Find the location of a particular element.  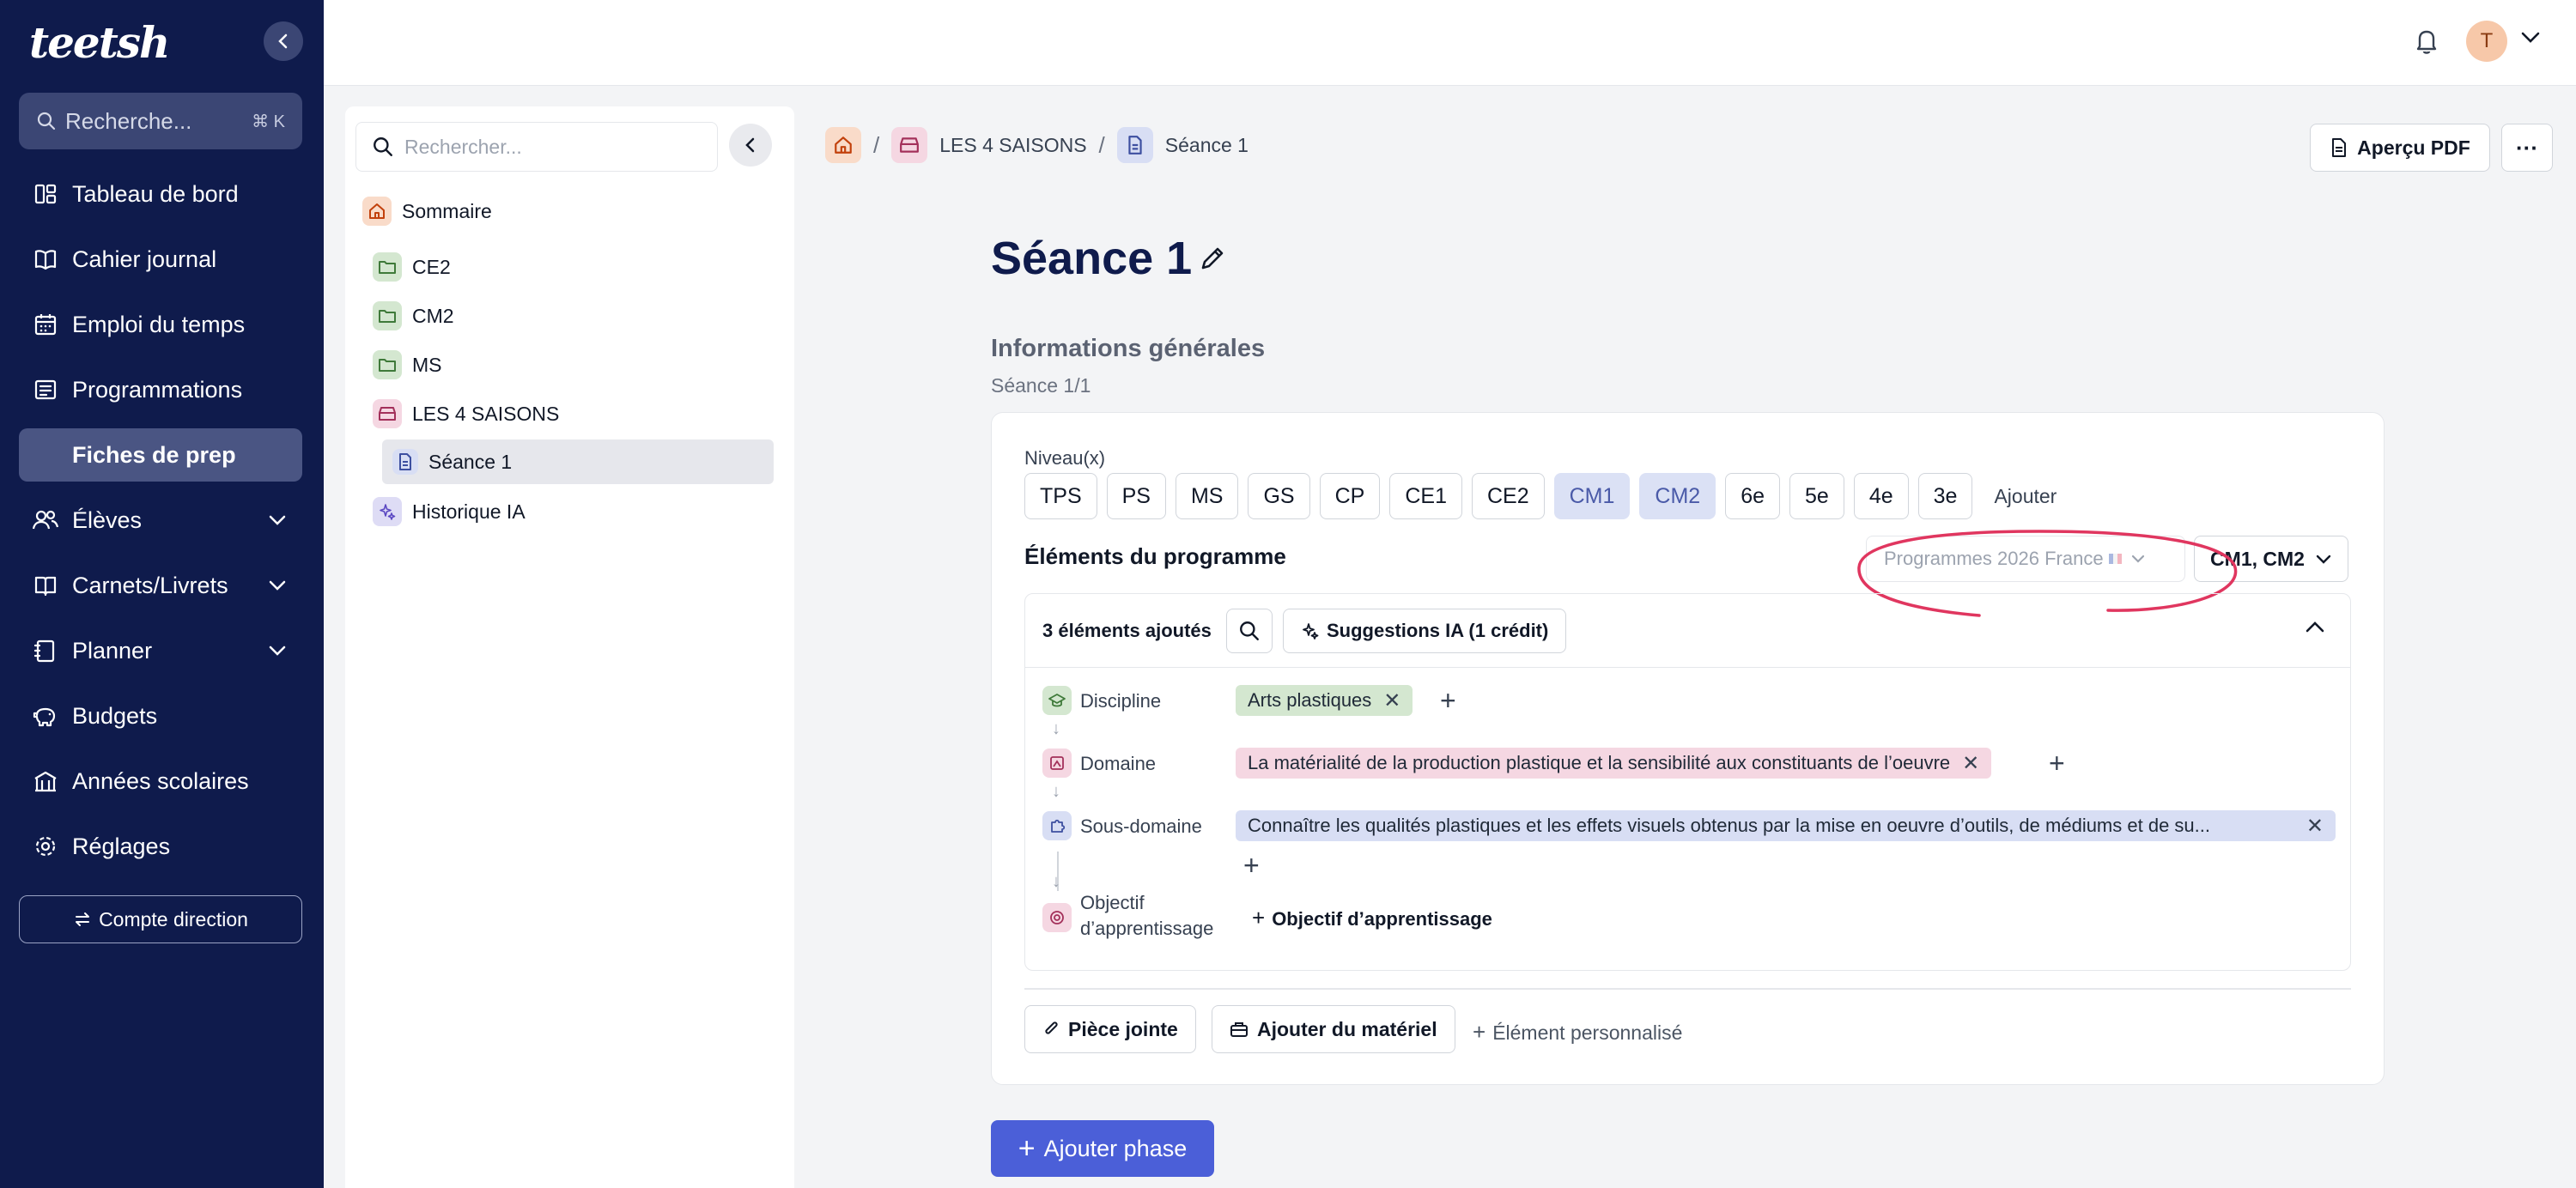

add-level-button: Ajouter is located at coordinates (2026, 497).